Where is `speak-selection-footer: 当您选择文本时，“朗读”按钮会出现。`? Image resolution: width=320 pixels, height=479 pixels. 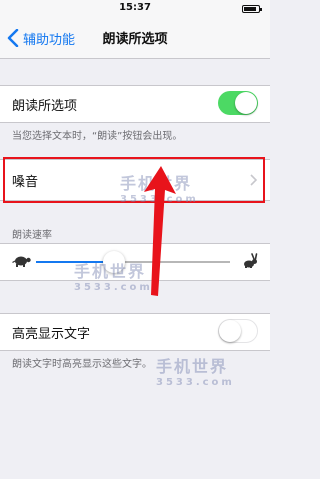
speak-selection-footer: 当您选择文本时，“朗读”按钮会出现。 is located at coordinates (97, 136).